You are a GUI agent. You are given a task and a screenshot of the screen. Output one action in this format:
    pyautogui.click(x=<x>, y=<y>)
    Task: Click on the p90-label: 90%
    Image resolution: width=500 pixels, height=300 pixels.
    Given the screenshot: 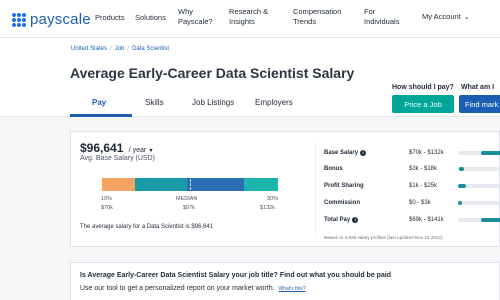 What is the action you would take?
    pyautogui.click(x=273, y=199)
    